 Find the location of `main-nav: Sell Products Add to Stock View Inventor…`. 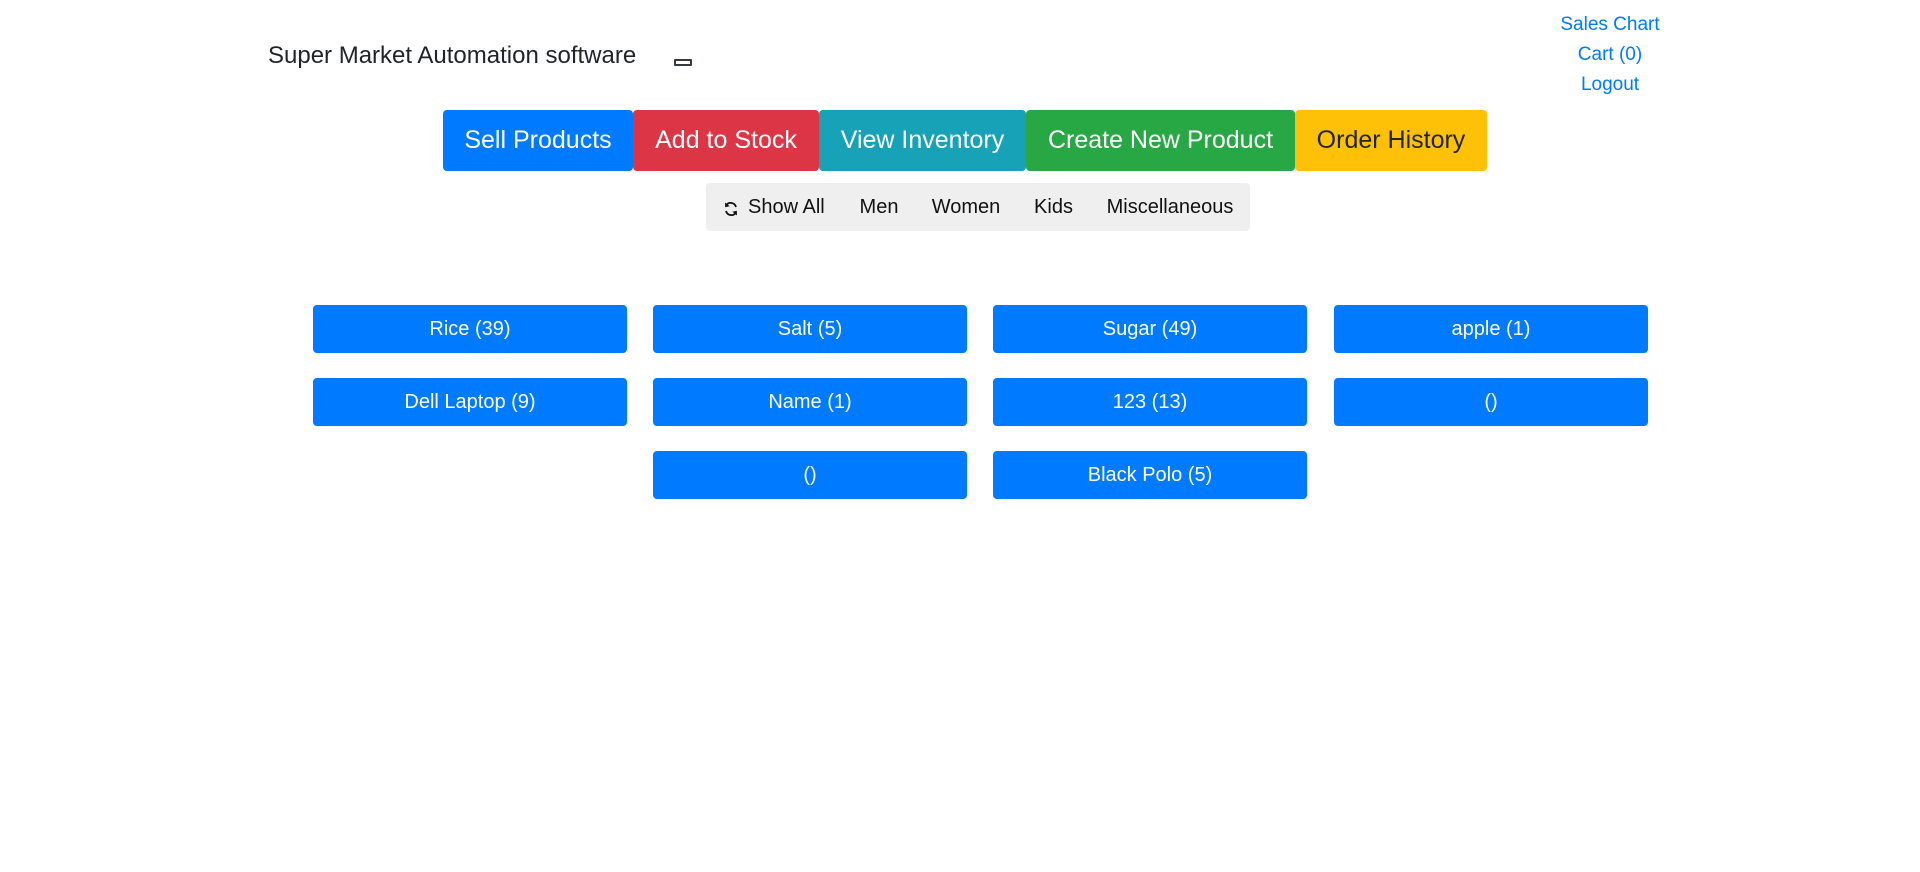

main-nav: Sell Products Add to Stock View Inventor… is located at coordinates (965, 140).